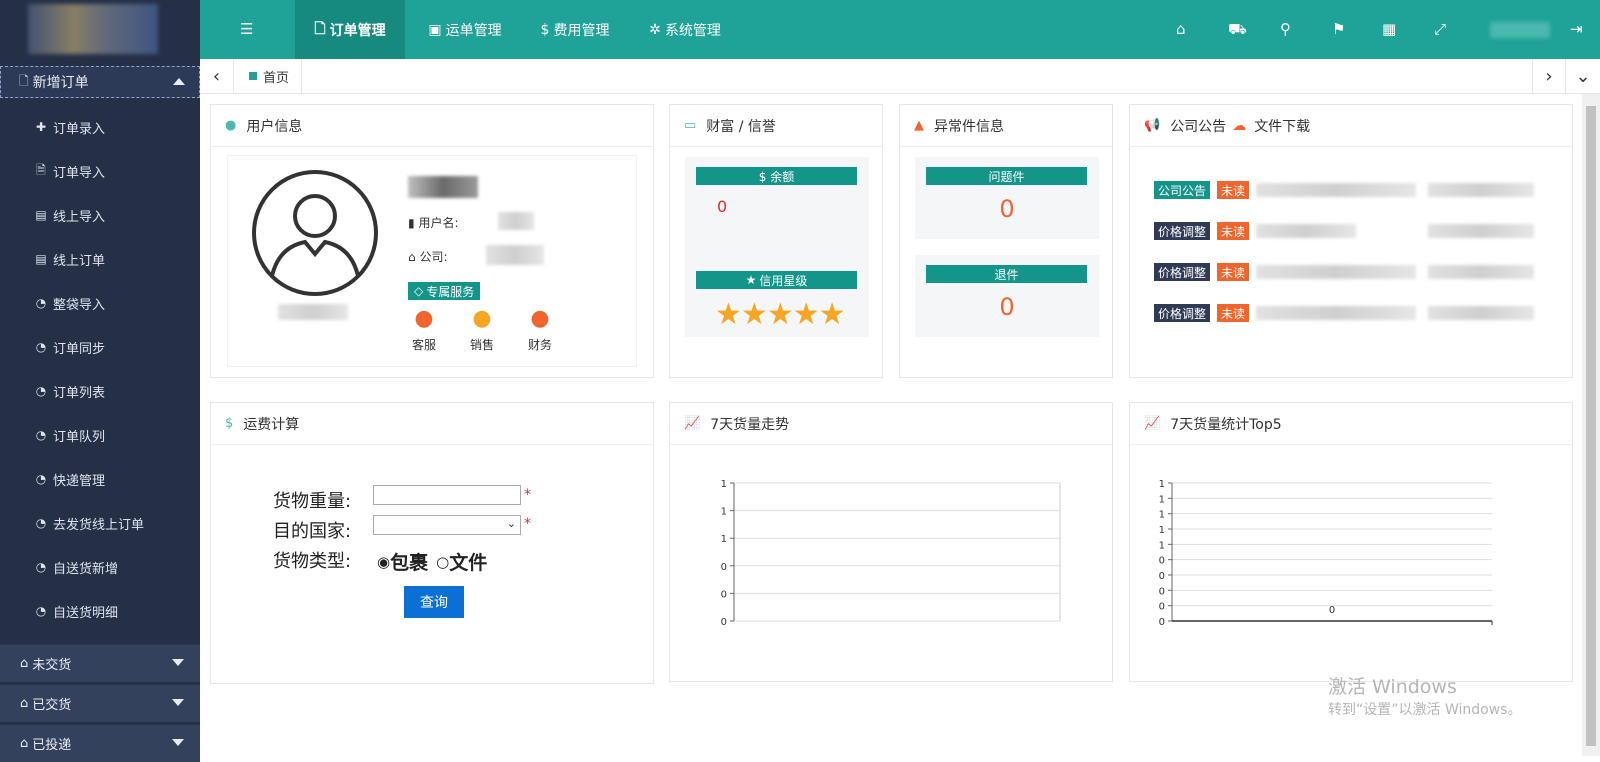 The image size is (1600, 762). I want to click on sidebar-item: ▤ 线上订单, so click(100, 259).